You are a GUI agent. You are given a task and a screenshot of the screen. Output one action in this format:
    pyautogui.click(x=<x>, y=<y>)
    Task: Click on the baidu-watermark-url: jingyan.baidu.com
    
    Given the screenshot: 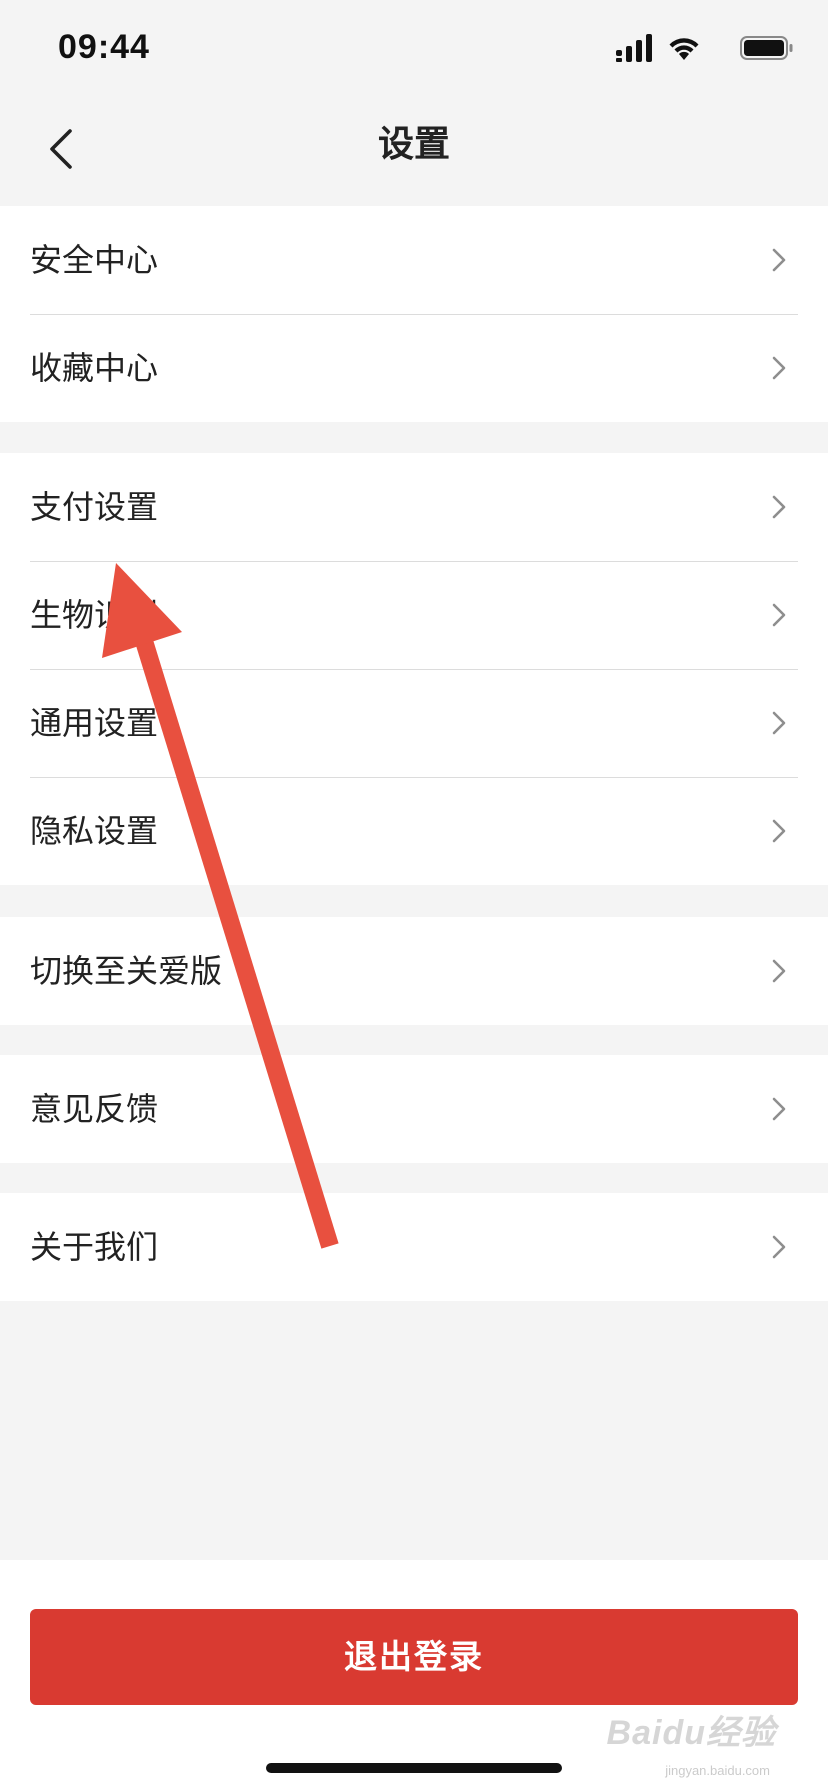 What is the action you would take?
    pyautogui.click(x=717, y=1770)
    